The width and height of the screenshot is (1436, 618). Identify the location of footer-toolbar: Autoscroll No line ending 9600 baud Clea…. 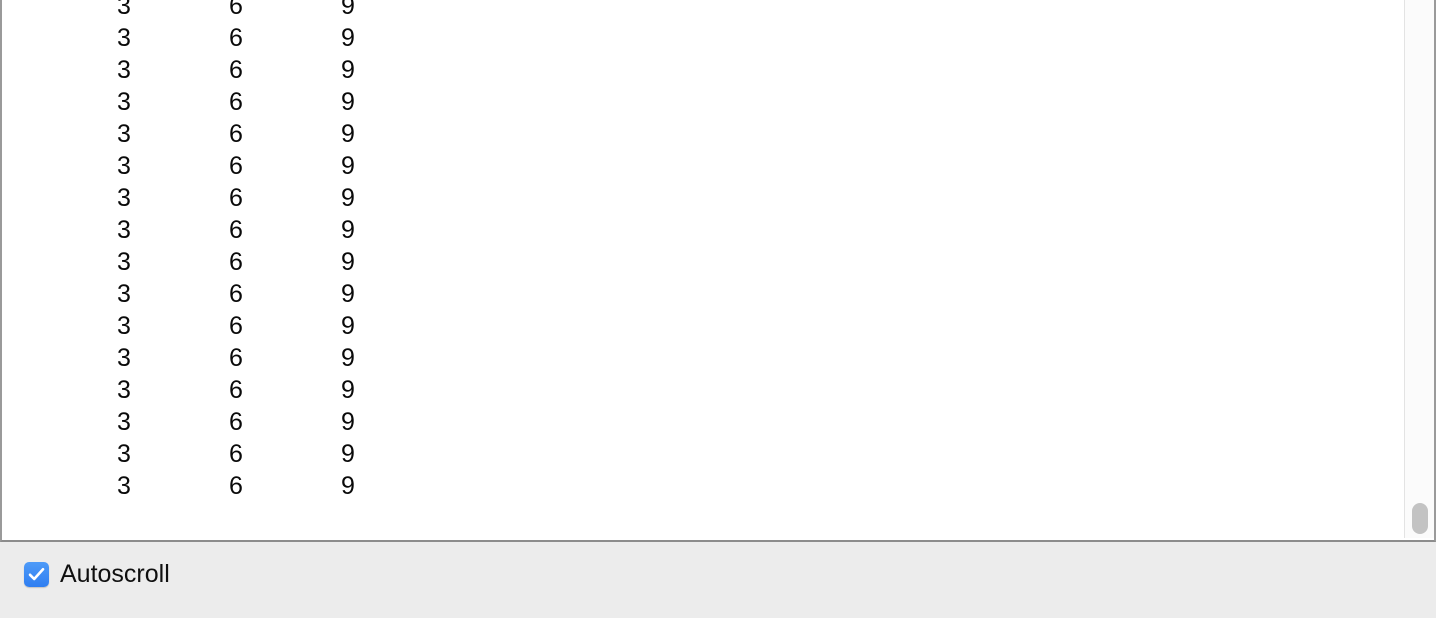
(718, 580).